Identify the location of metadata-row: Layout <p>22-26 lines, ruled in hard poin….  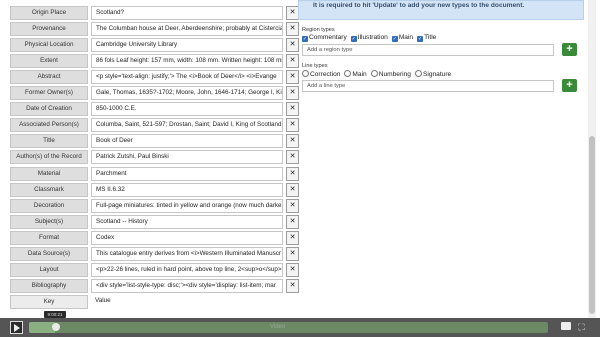
(154, 269).